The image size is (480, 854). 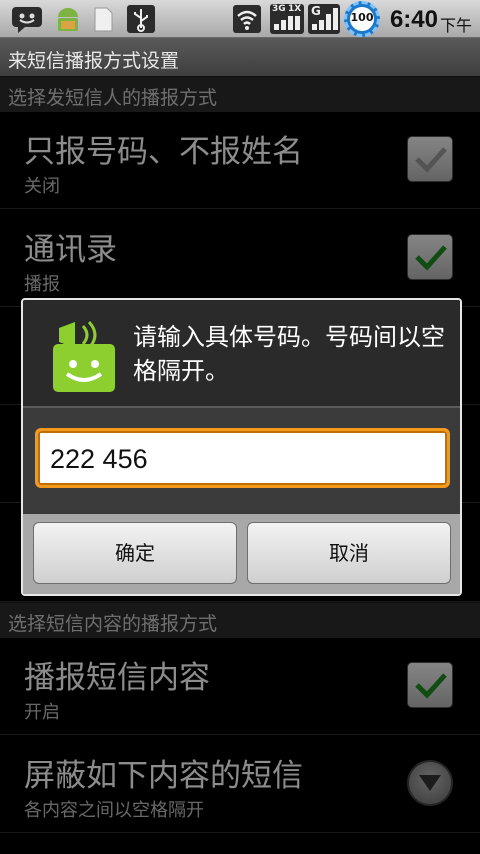 I want to click on status-bar: 3G 1X G 100 6:40 下午, so click(x=240, y=19).